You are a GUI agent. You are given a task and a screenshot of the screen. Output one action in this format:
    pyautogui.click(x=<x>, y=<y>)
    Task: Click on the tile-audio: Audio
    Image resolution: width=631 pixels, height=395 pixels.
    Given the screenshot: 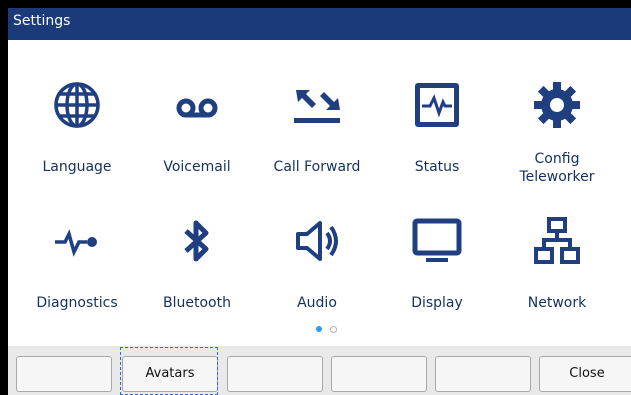 What is the action you would take?
    pyautogui.click(x=317, y=276)
    